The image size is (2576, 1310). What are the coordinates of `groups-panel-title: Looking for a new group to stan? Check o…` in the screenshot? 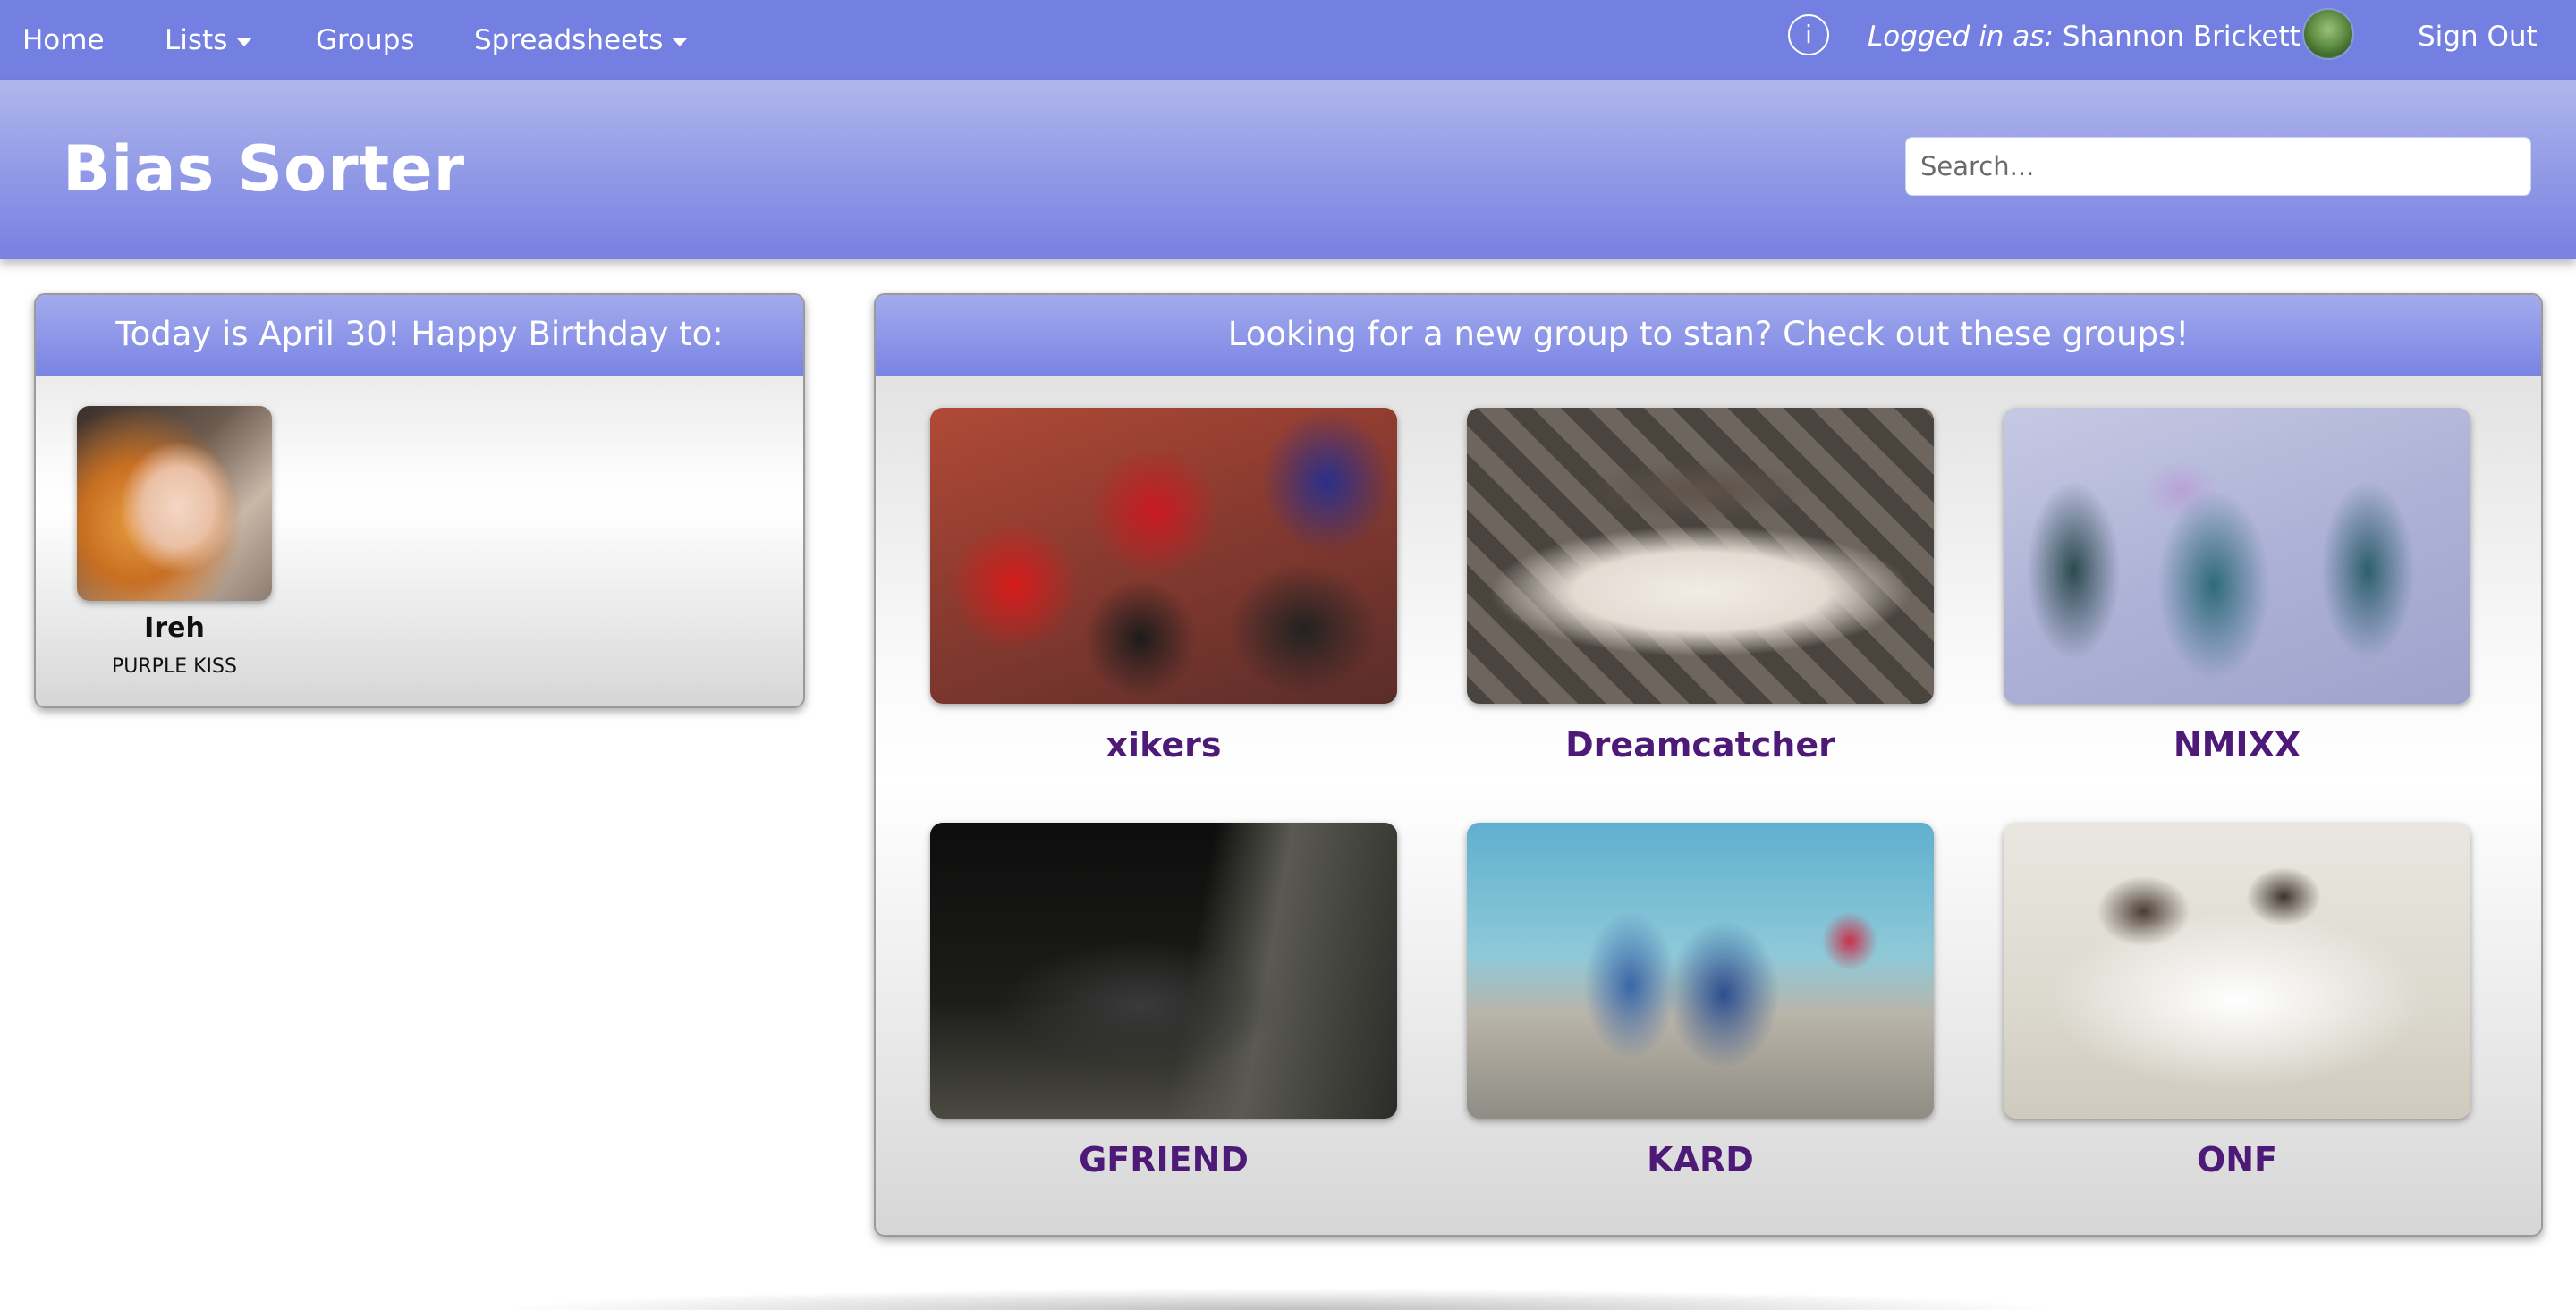 It's located at (1708, 335).